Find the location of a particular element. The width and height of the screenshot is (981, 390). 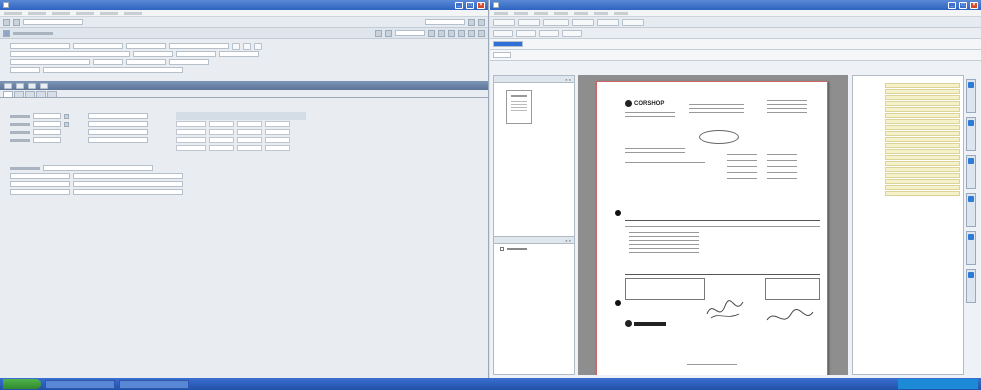

company-field is located at coordinates (98, 46).